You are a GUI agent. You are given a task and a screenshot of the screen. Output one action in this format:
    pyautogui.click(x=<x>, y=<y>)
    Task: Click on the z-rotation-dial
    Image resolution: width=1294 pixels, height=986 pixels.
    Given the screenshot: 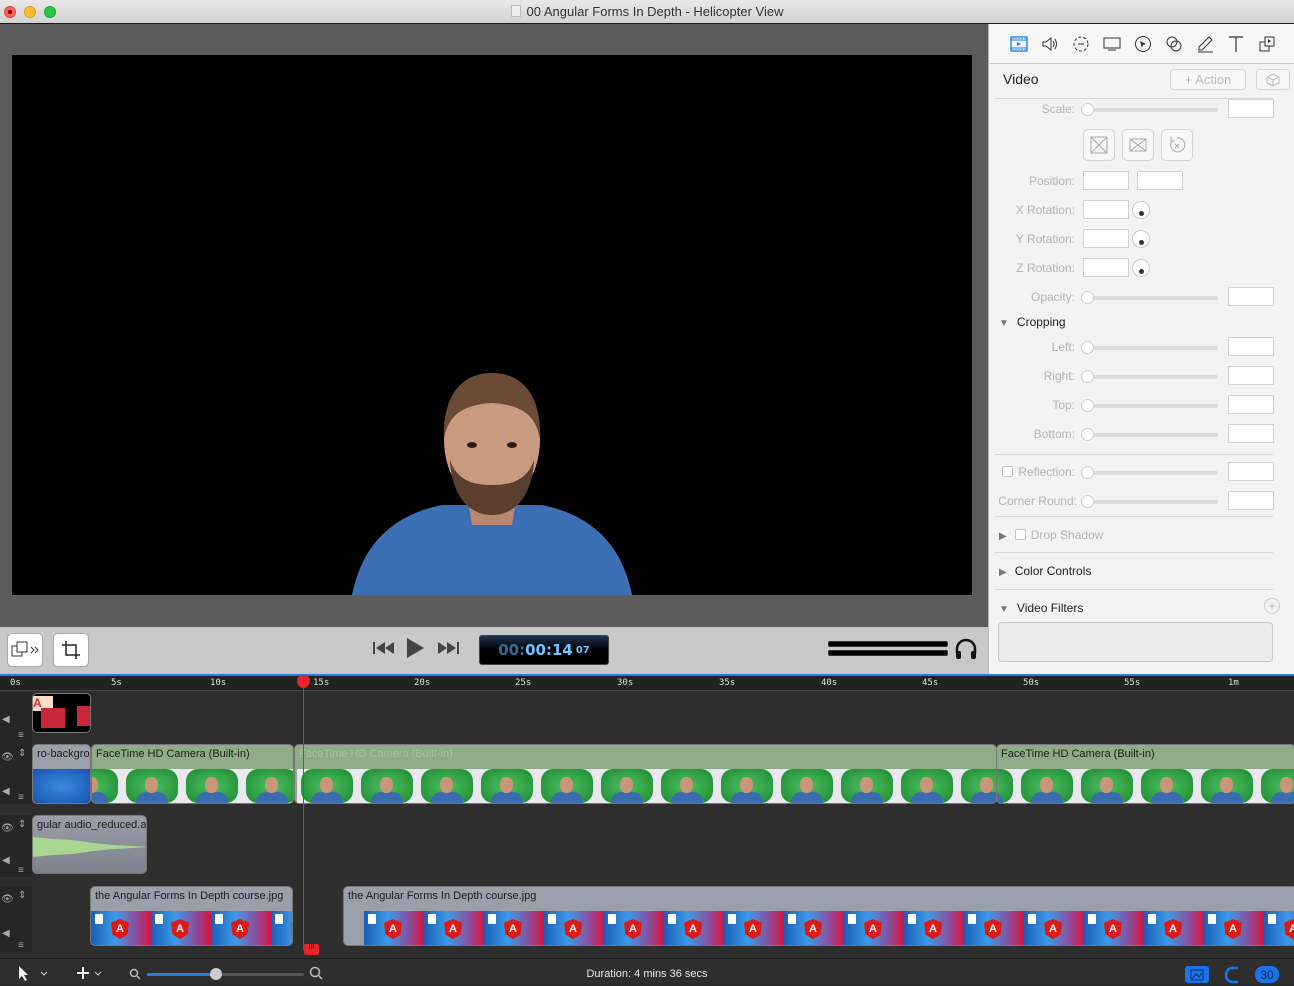 What is the action you would take?
    pyautogui.click(x=1141, y=268)
    